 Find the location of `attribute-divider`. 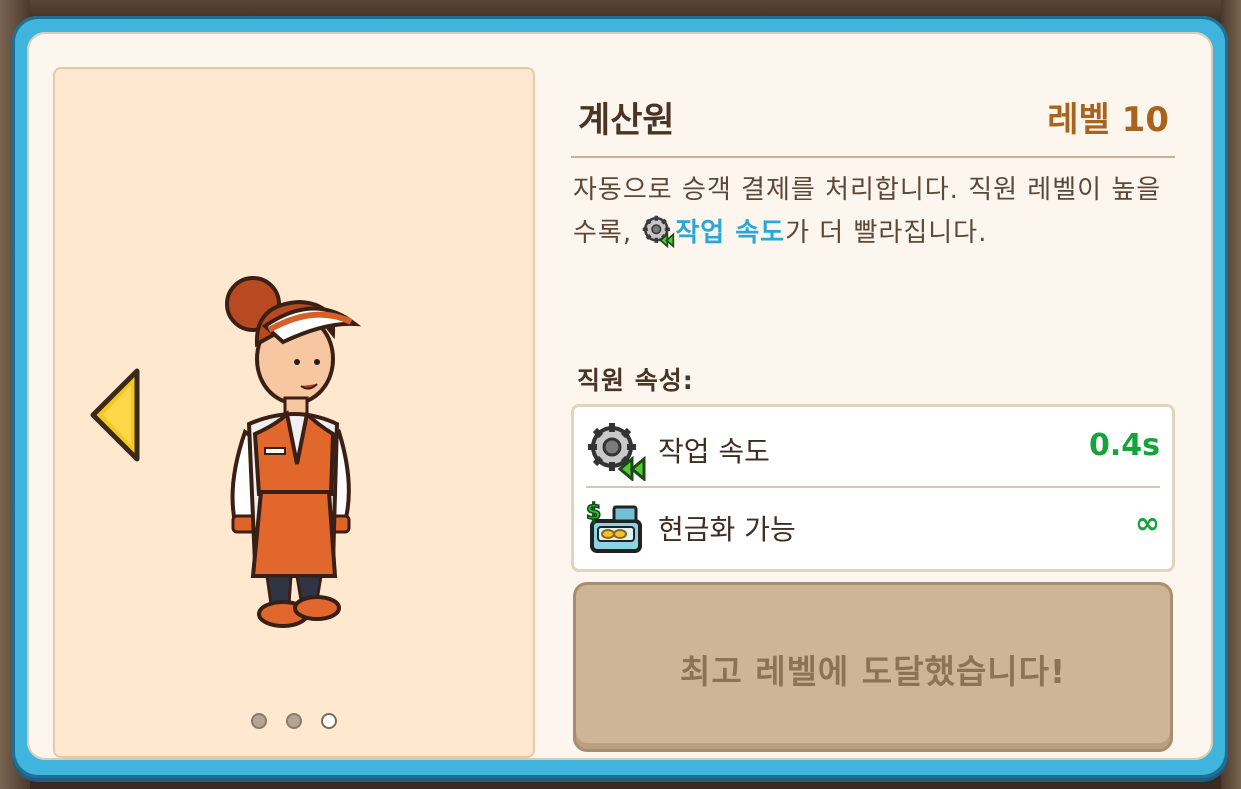

attribute-divider is located at coordinates (873, 487).